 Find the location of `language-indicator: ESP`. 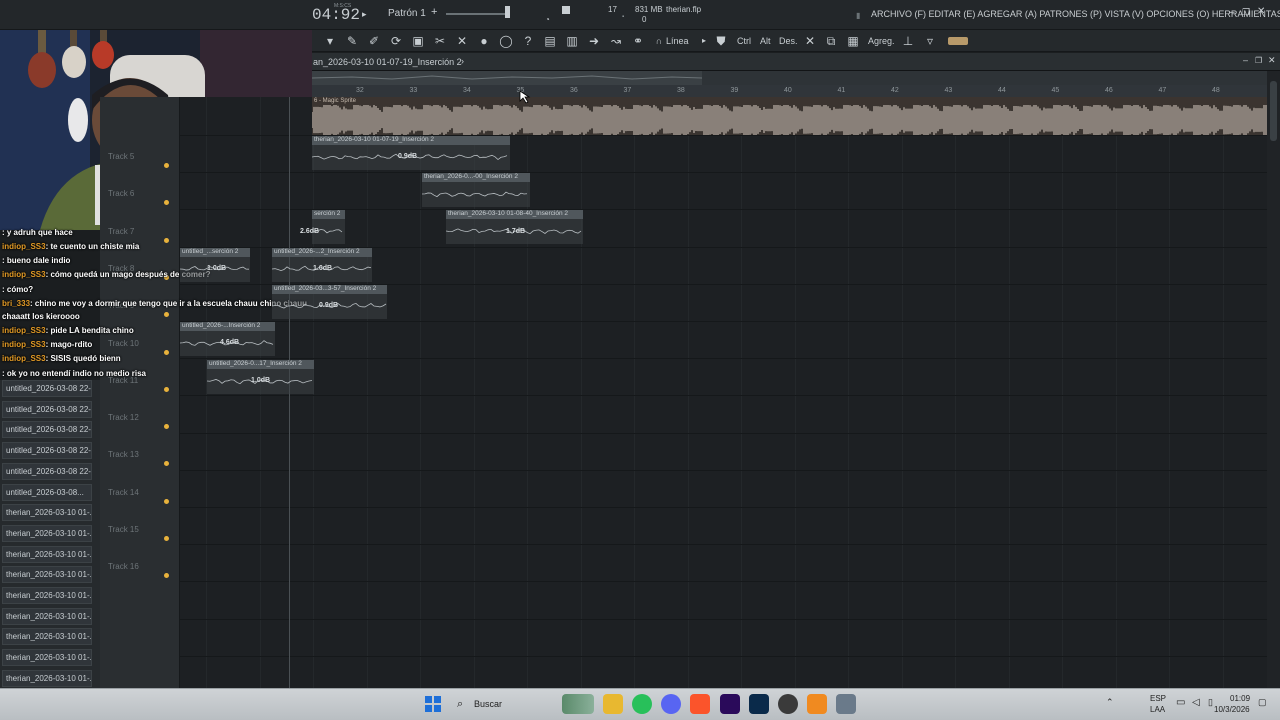

language-indicator: ESP is located at coordinates (1158, 698).